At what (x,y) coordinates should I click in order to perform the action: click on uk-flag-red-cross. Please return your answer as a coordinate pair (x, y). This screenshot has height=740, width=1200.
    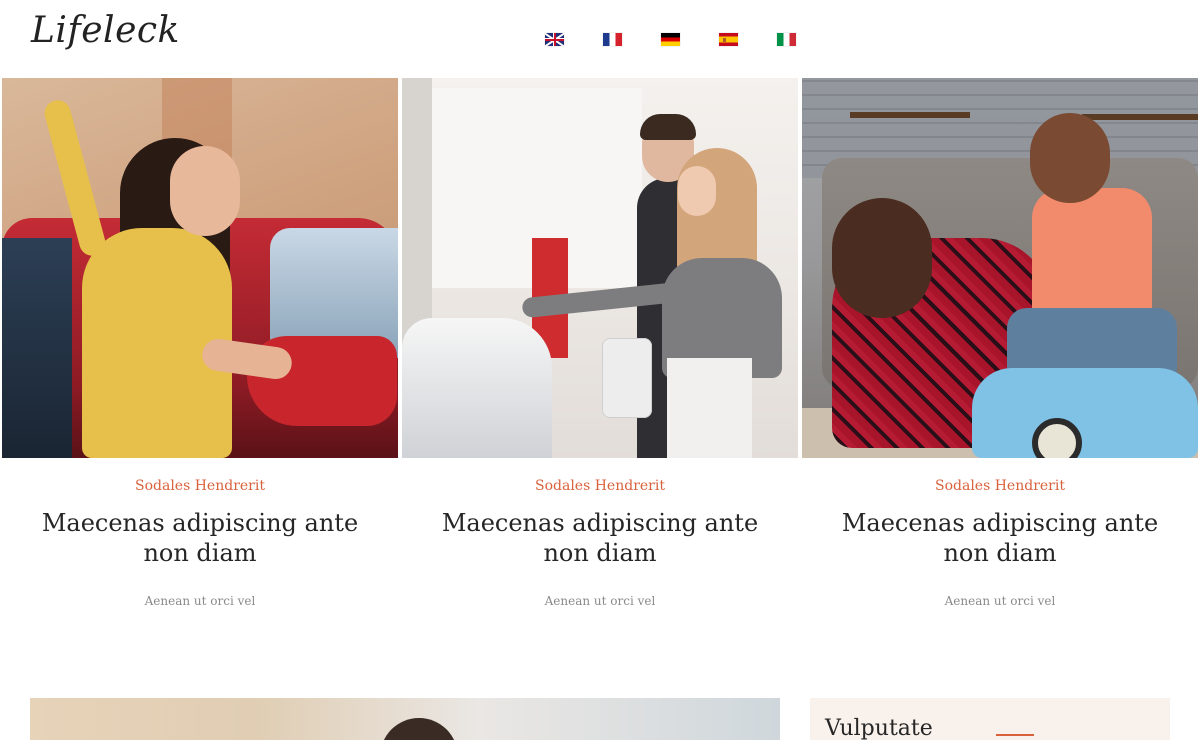
    Looking at the image, I should click on (554, 39).